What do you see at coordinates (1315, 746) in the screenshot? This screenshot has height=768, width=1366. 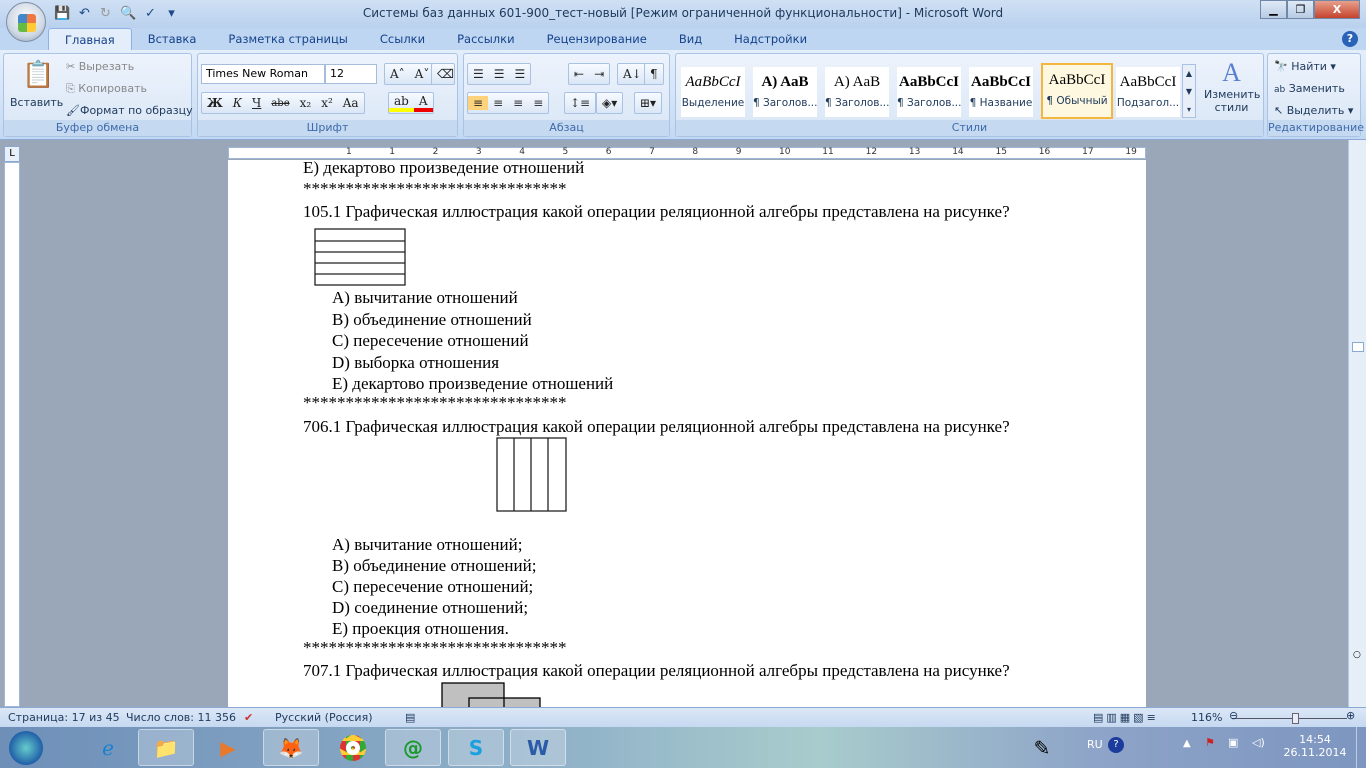 I see `clock: 14:54 26.11.2014` at bounding box center [1315, 746].